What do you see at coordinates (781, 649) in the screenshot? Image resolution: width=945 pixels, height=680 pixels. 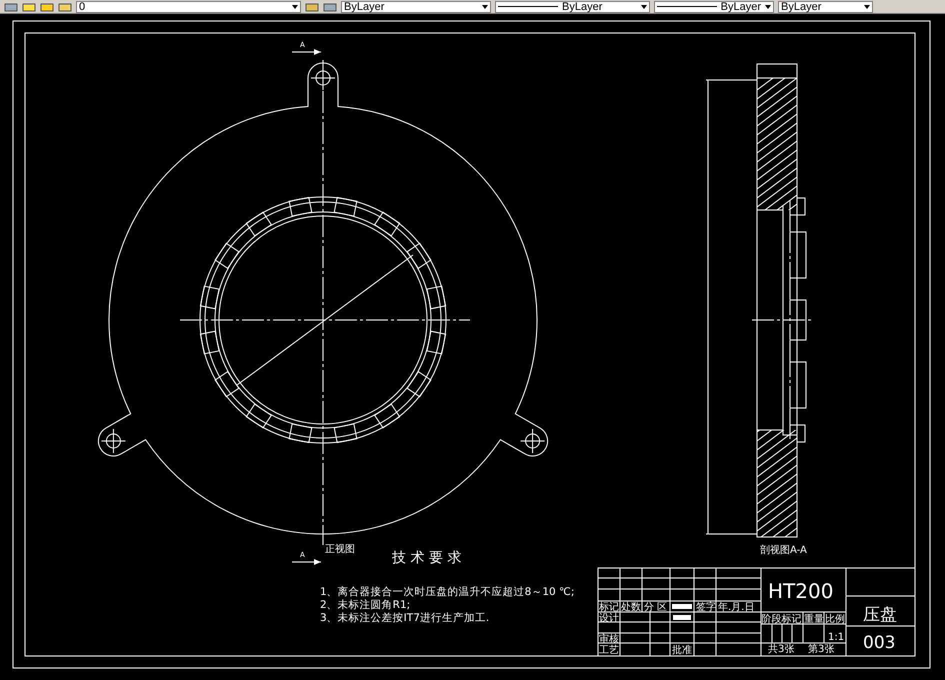 I see `title-block-label: 共3张` at bounding box center [781, 649].